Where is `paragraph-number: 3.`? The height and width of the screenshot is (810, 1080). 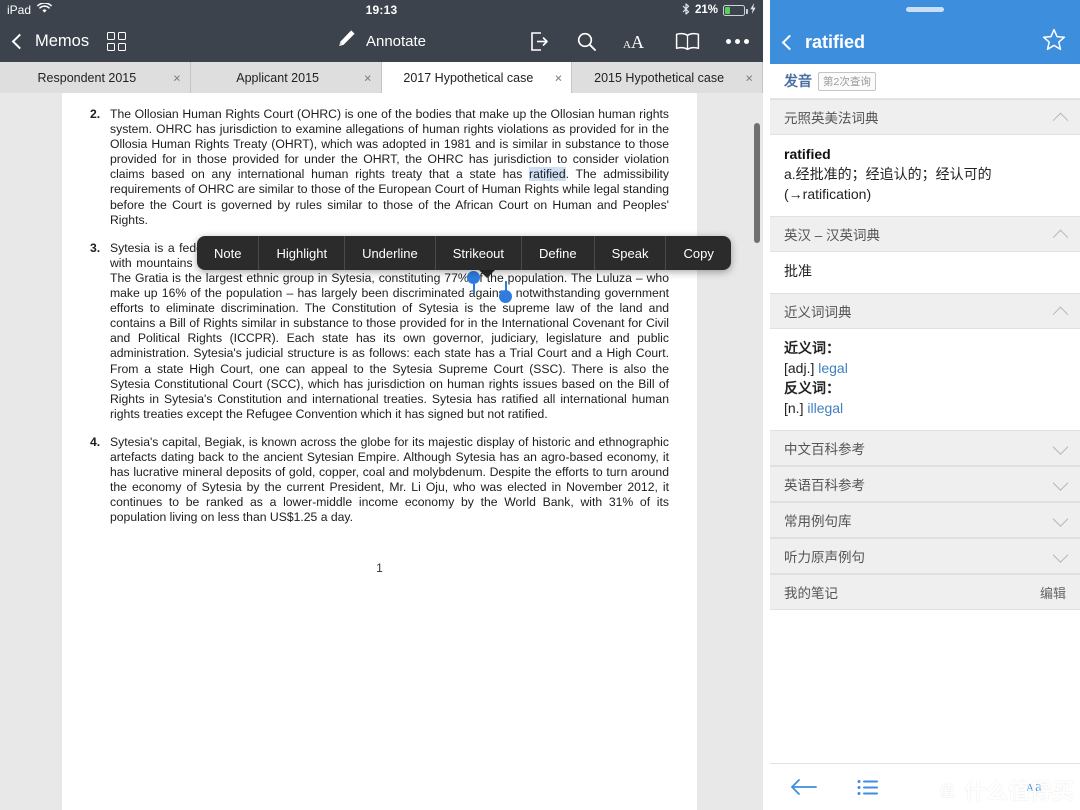
paragraph-number: 3. is located at coordinates (95, 247).